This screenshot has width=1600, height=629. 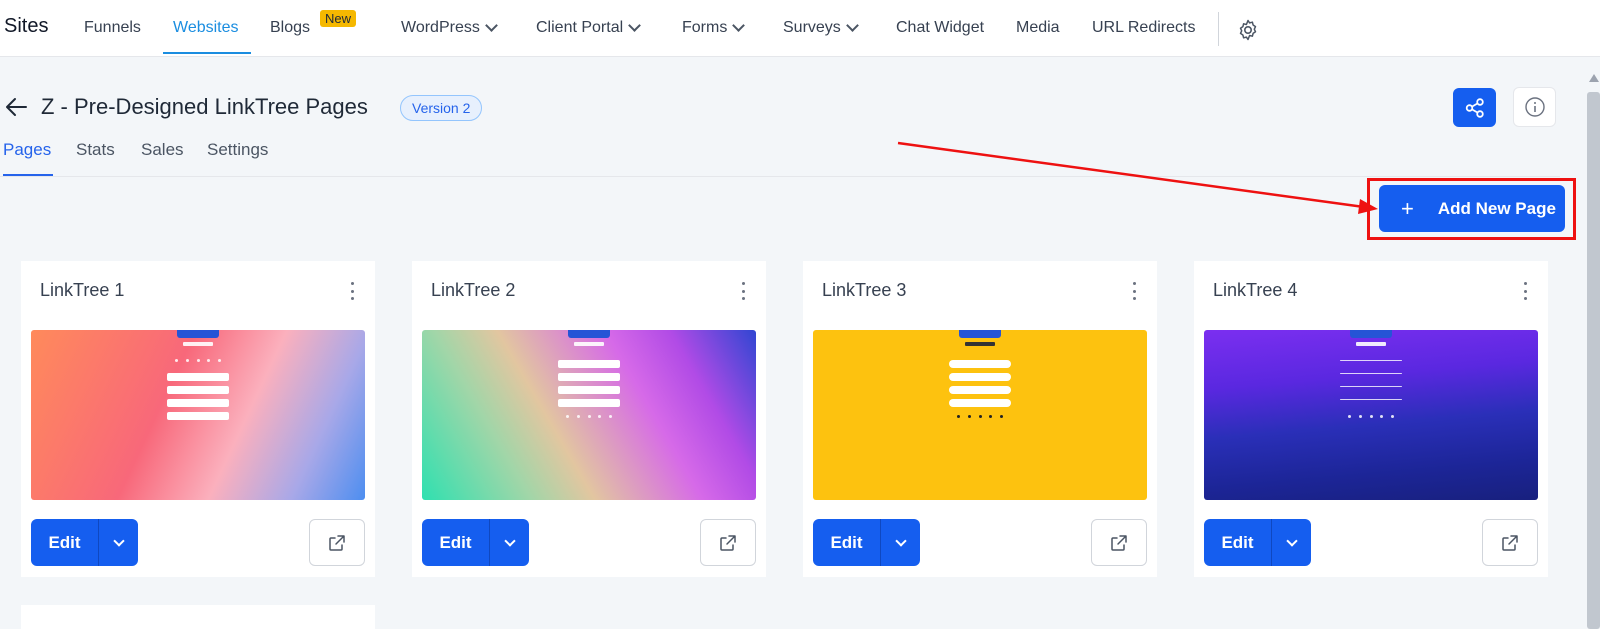 I want to click on nav-item-surveys: Surveys, so click(x=821, y=28).